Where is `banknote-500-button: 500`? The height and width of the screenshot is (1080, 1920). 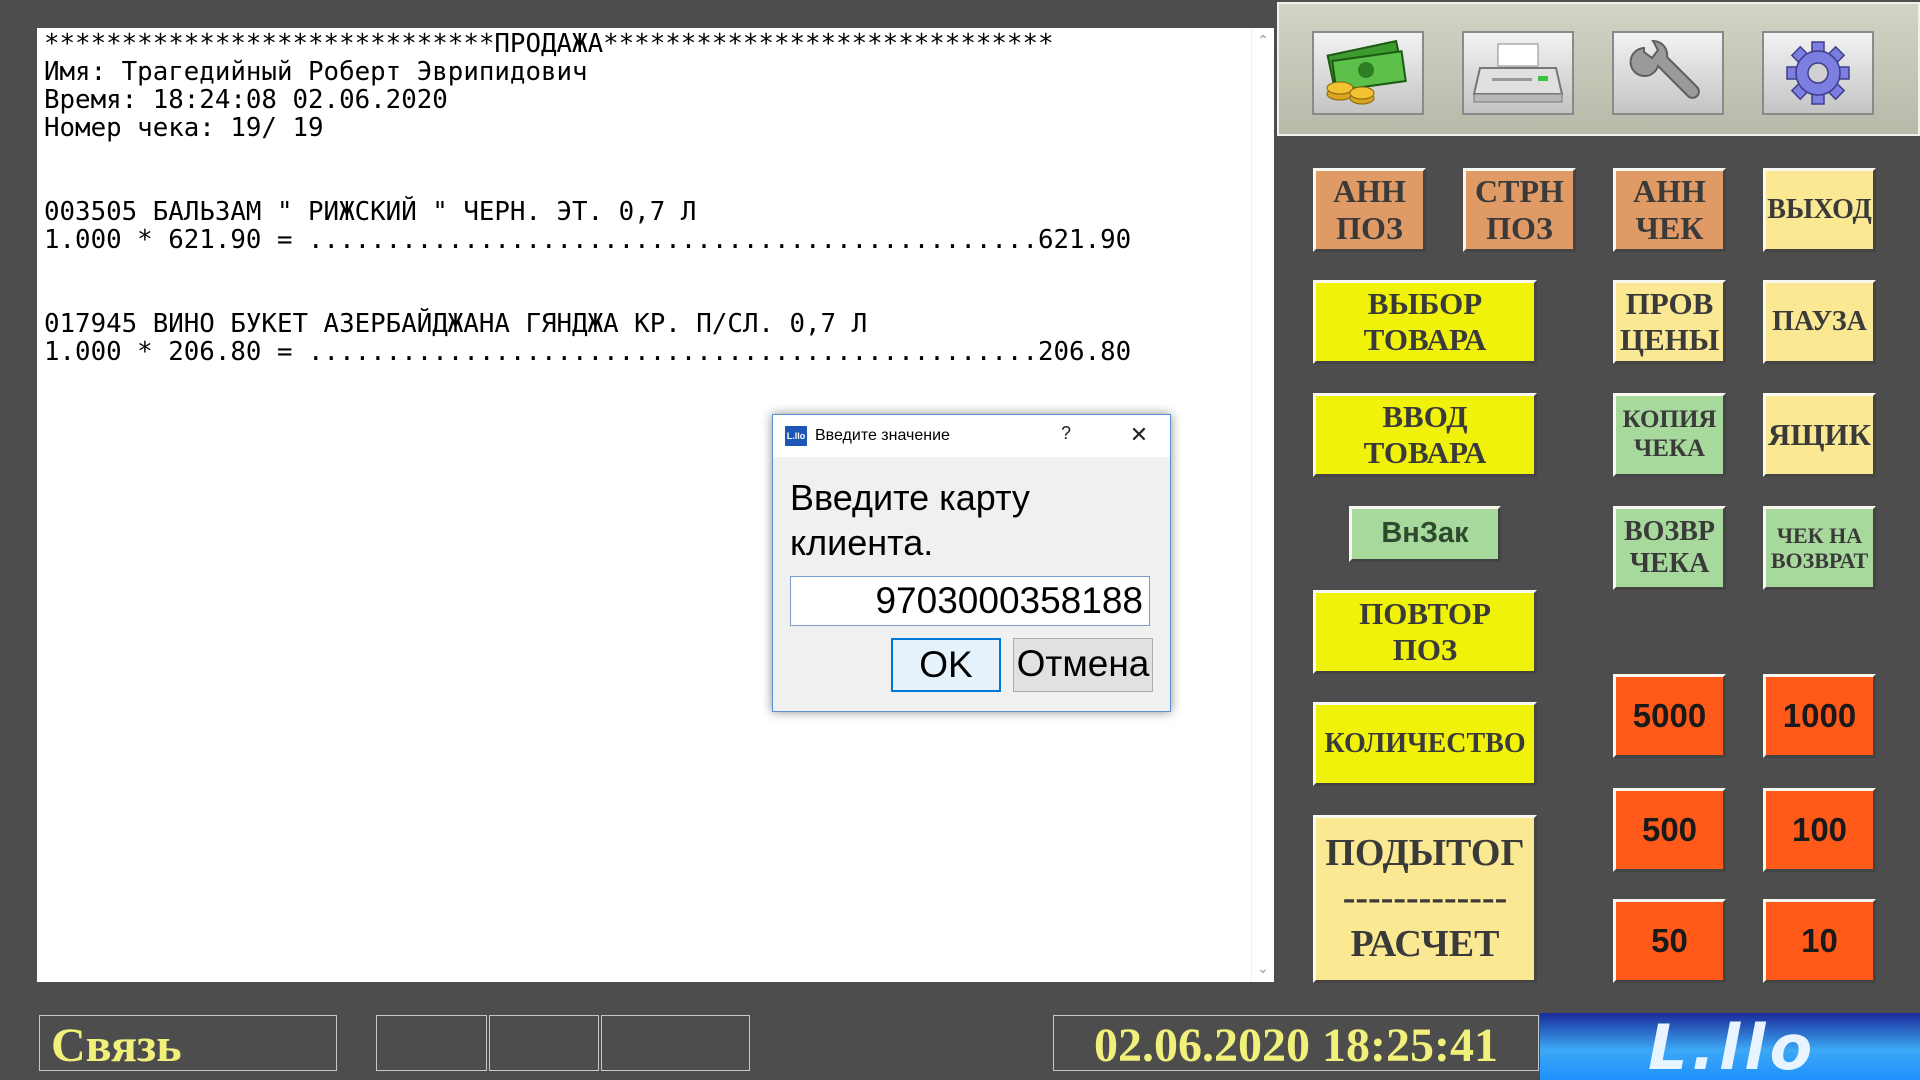
banknote-500-button: 500 is located at coordinates (1669, 830).